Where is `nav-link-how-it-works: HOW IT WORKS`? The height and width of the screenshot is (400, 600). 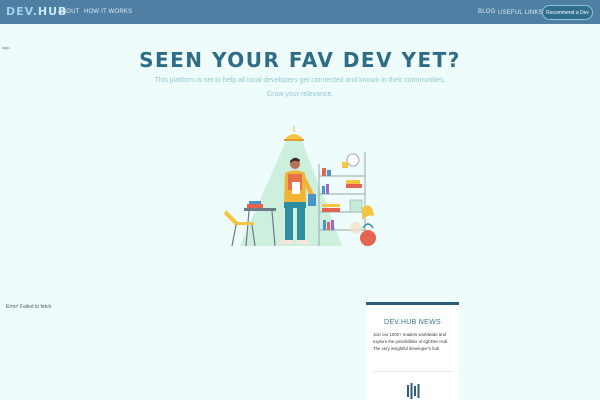 nav-link-how-it-works: HOW IT WORKS is located at coordinates (108, 12).